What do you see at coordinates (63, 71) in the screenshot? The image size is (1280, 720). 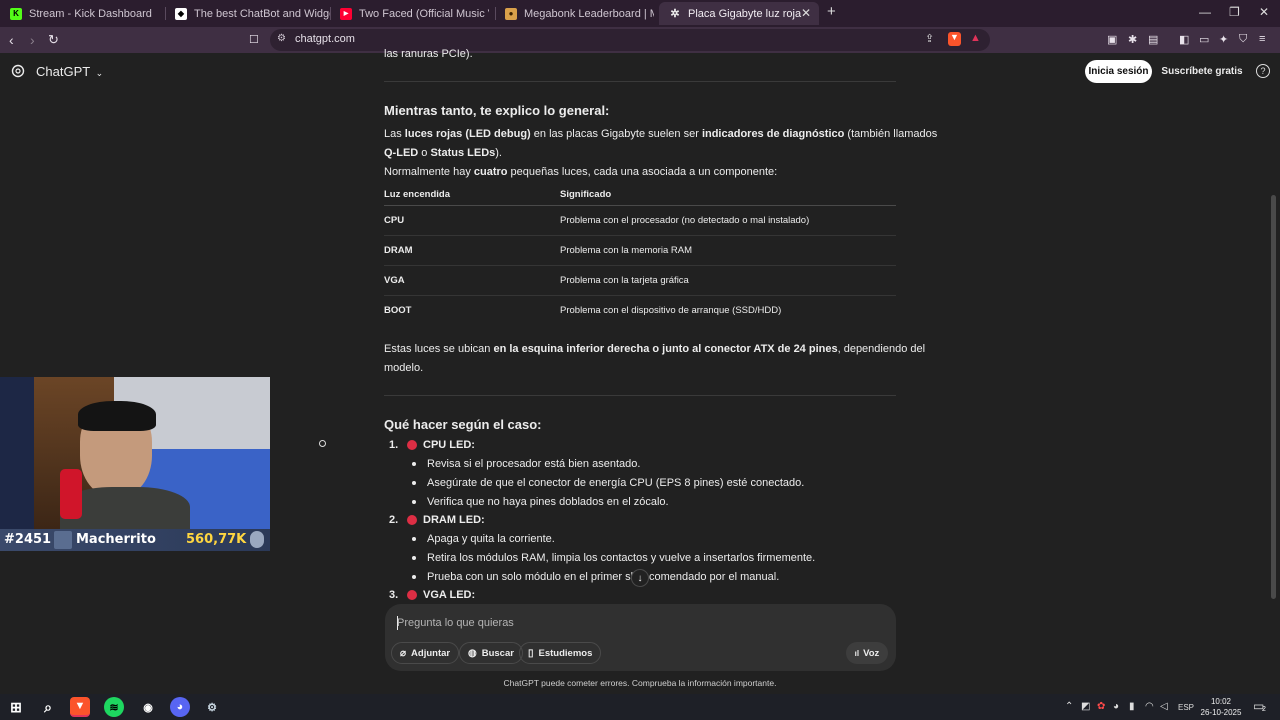 I see `app-name: ChatGPT` at bounding box center [63, 71].